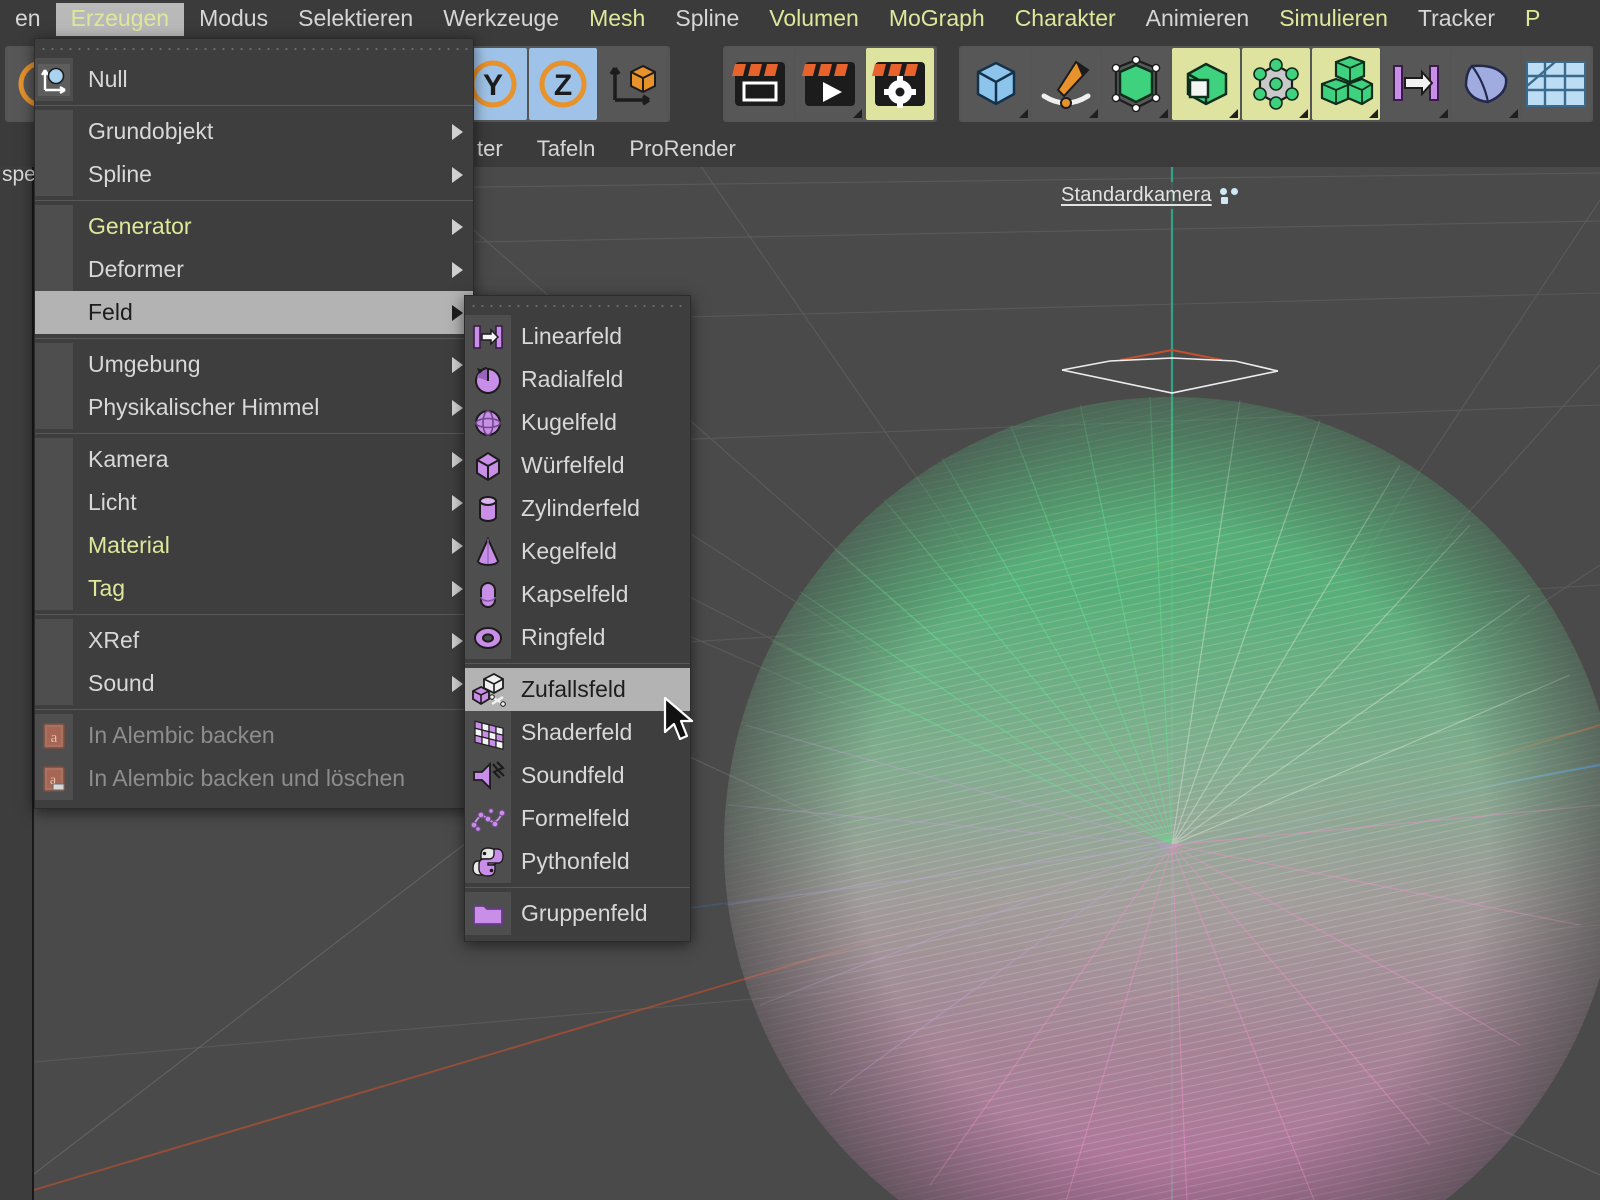  I want to click on menu-item-alembic-bake-delete: a In Alembic backen und löschen, so click(254, 778).